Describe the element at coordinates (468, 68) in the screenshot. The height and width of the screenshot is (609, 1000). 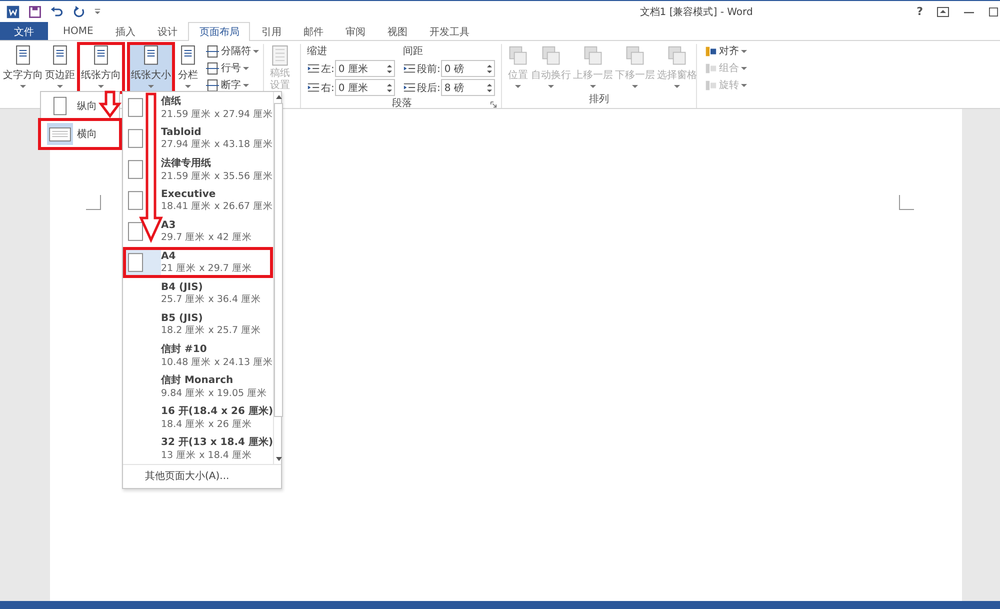
I see `spin-field: 0 磅` at that location.